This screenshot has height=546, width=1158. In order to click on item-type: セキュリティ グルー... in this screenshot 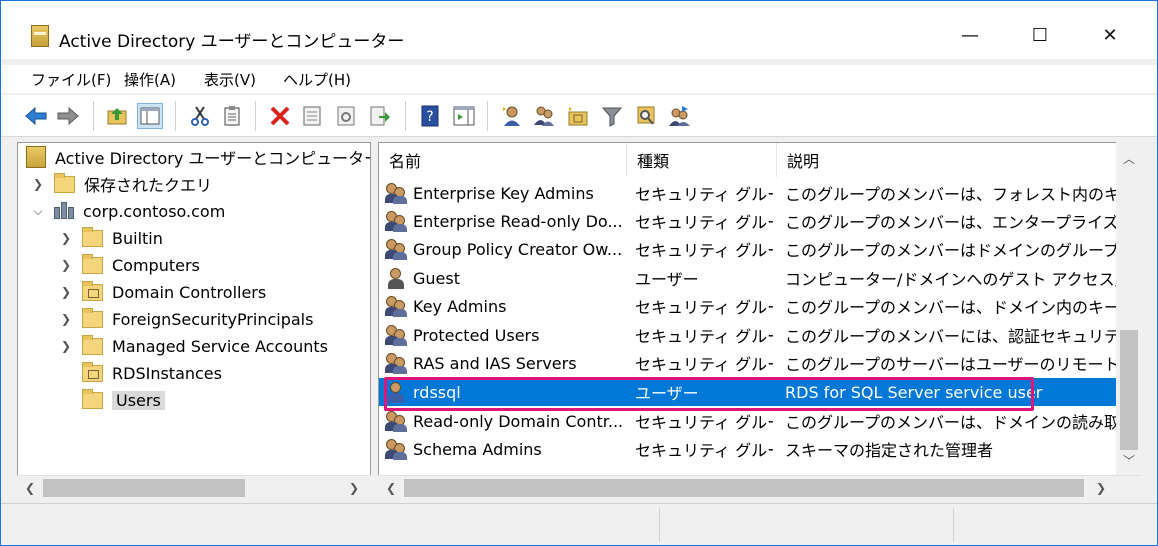, I will do `click(704, 336)`.